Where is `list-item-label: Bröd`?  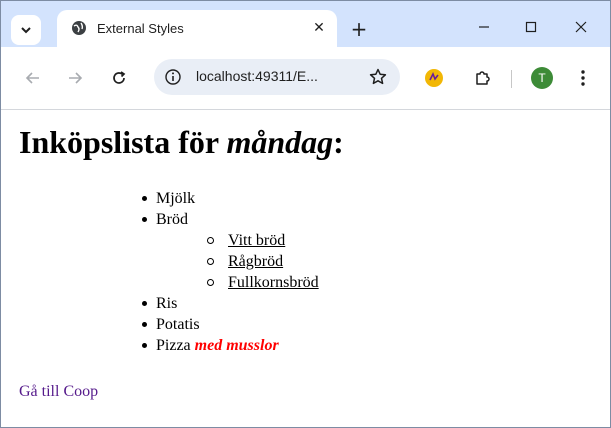
list-item-label: Bröd is located at coordinates (172, 219).